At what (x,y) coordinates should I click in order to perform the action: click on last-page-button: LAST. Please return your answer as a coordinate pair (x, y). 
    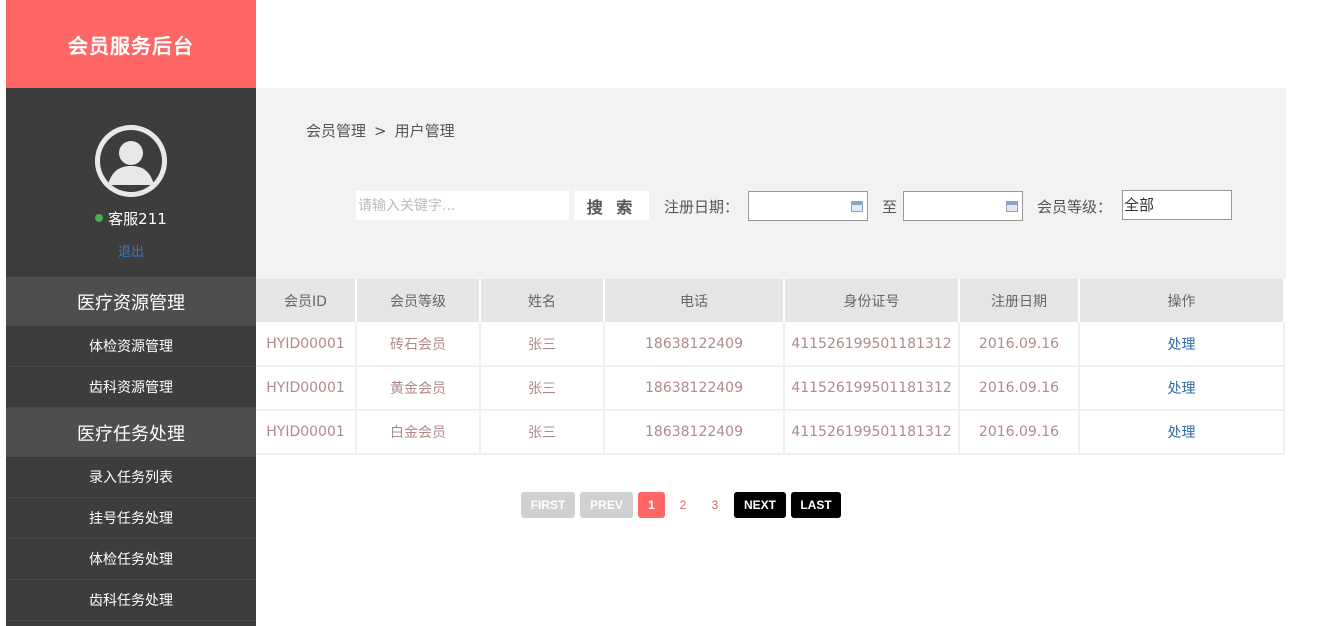
    Looking at the image, I should click on (816, 505).